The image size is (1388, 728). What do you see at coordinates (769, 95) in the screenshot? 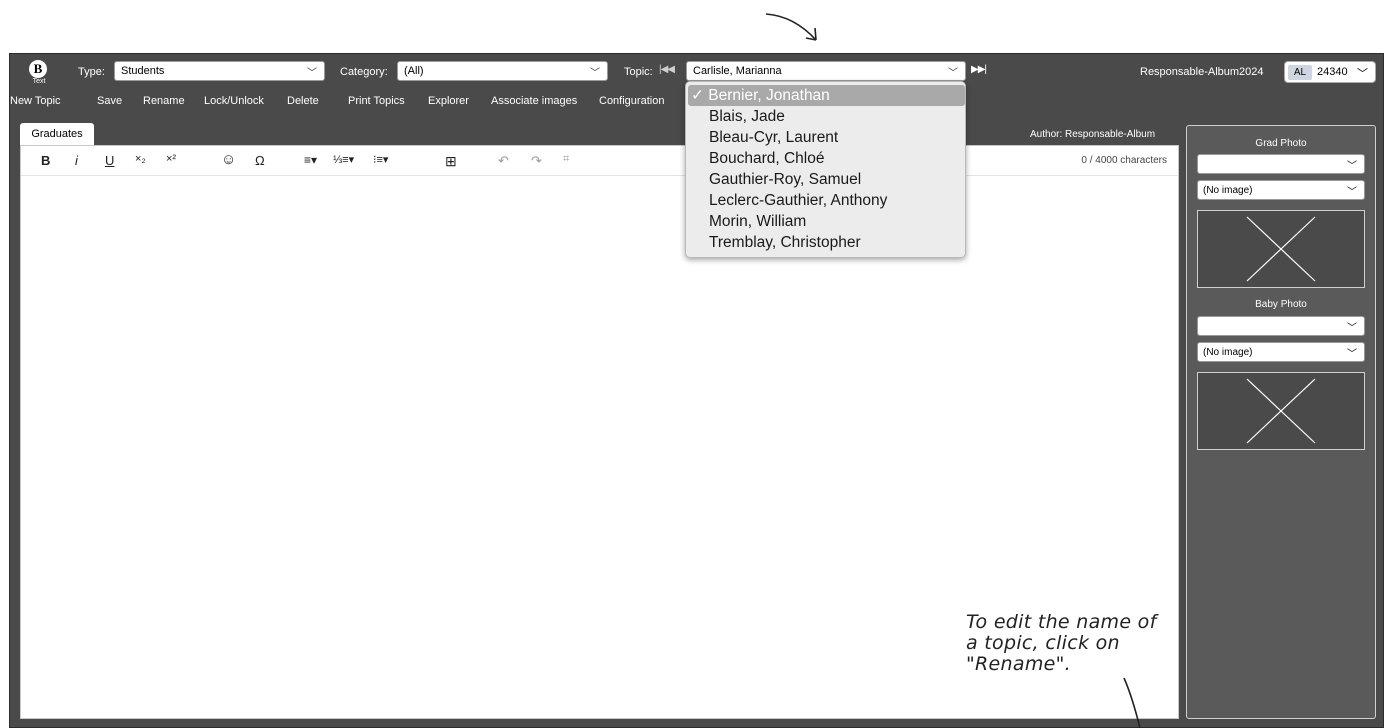
I see `topic-option-label: Bernier, Jonathan` at bounding box center [769, 95].